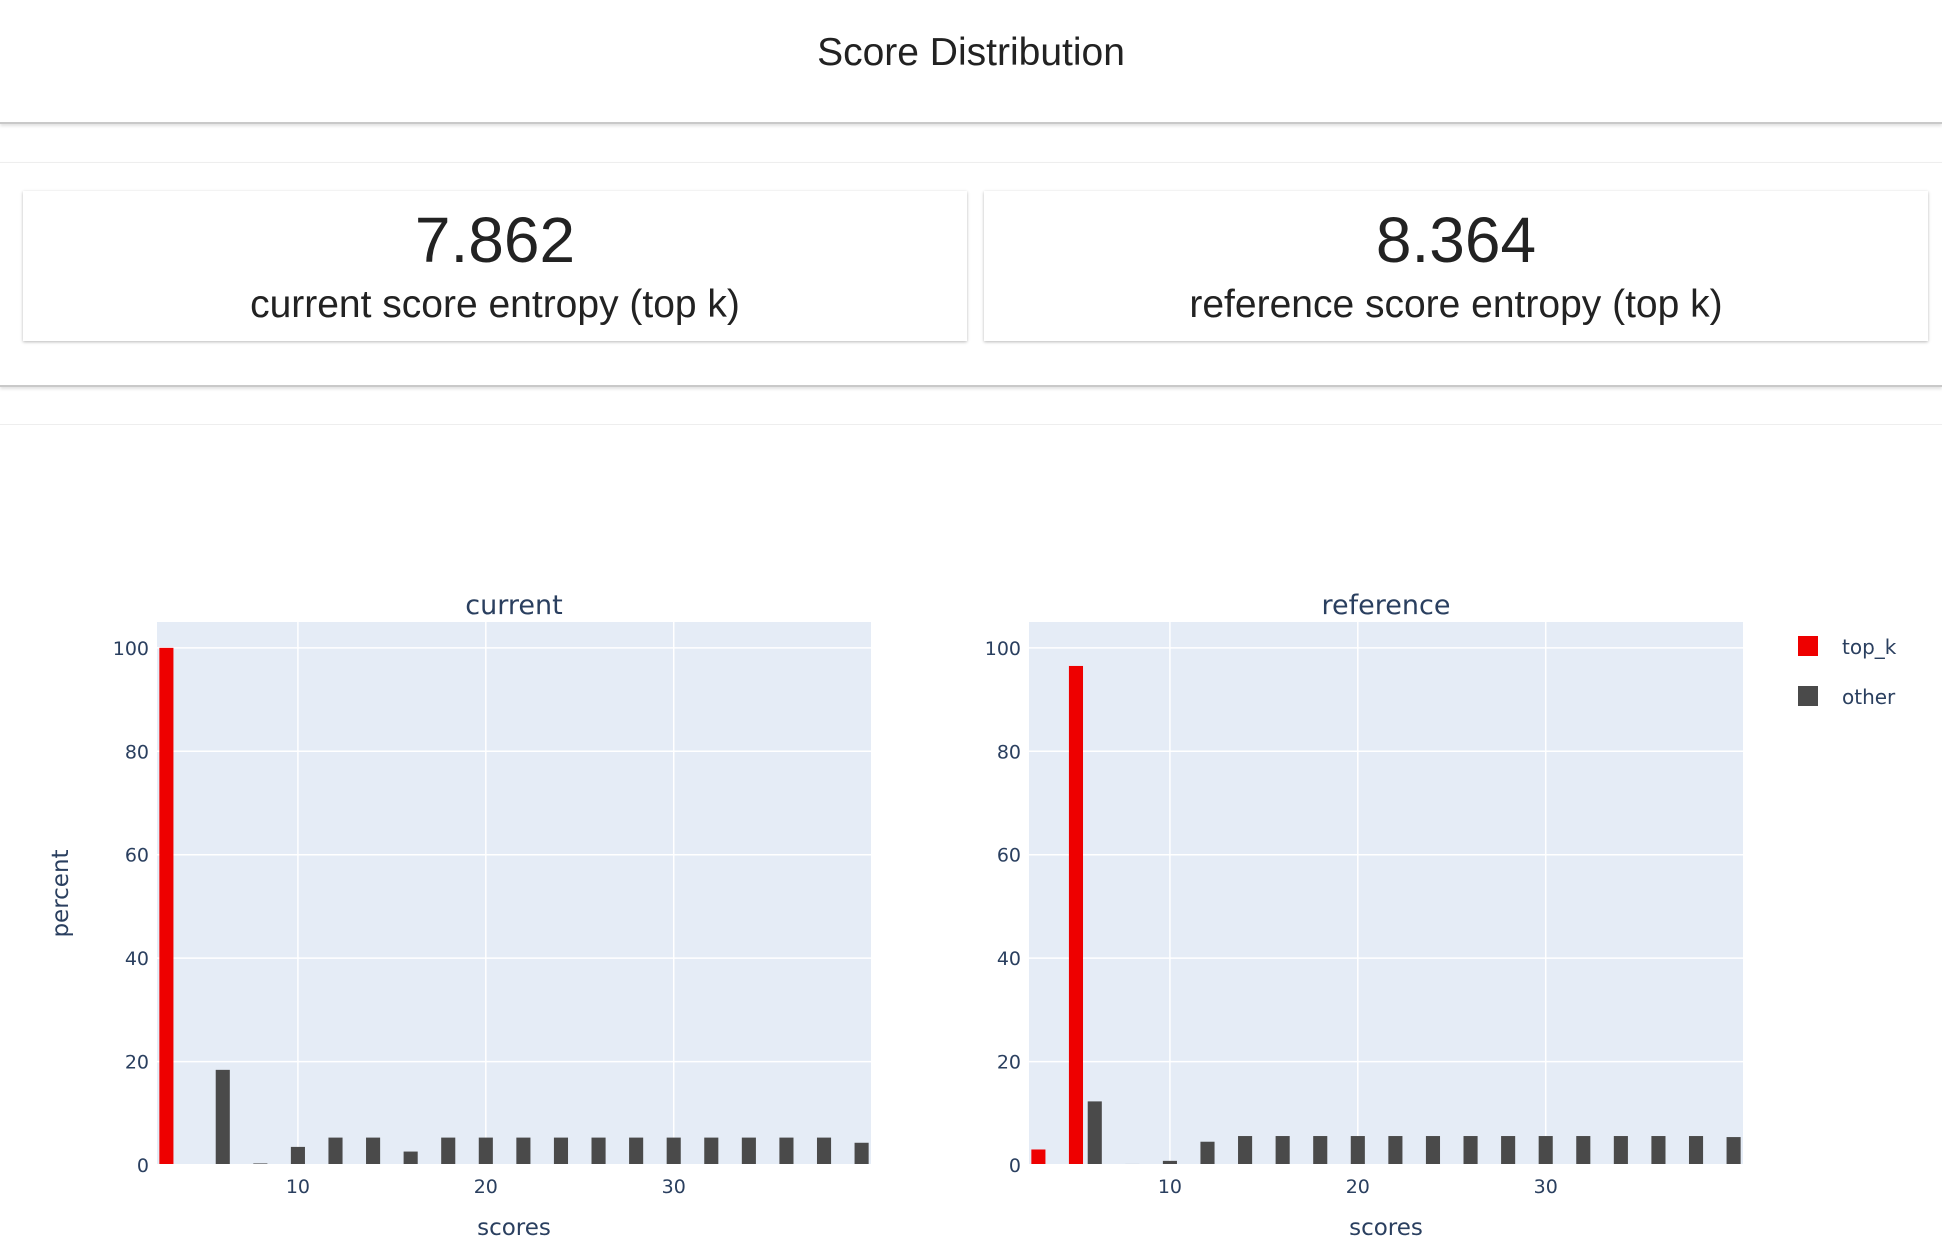  Describe the element at coordinates (1358, 1187) in the screenshot. I see `reference-x-tick-label: 20` at that location.